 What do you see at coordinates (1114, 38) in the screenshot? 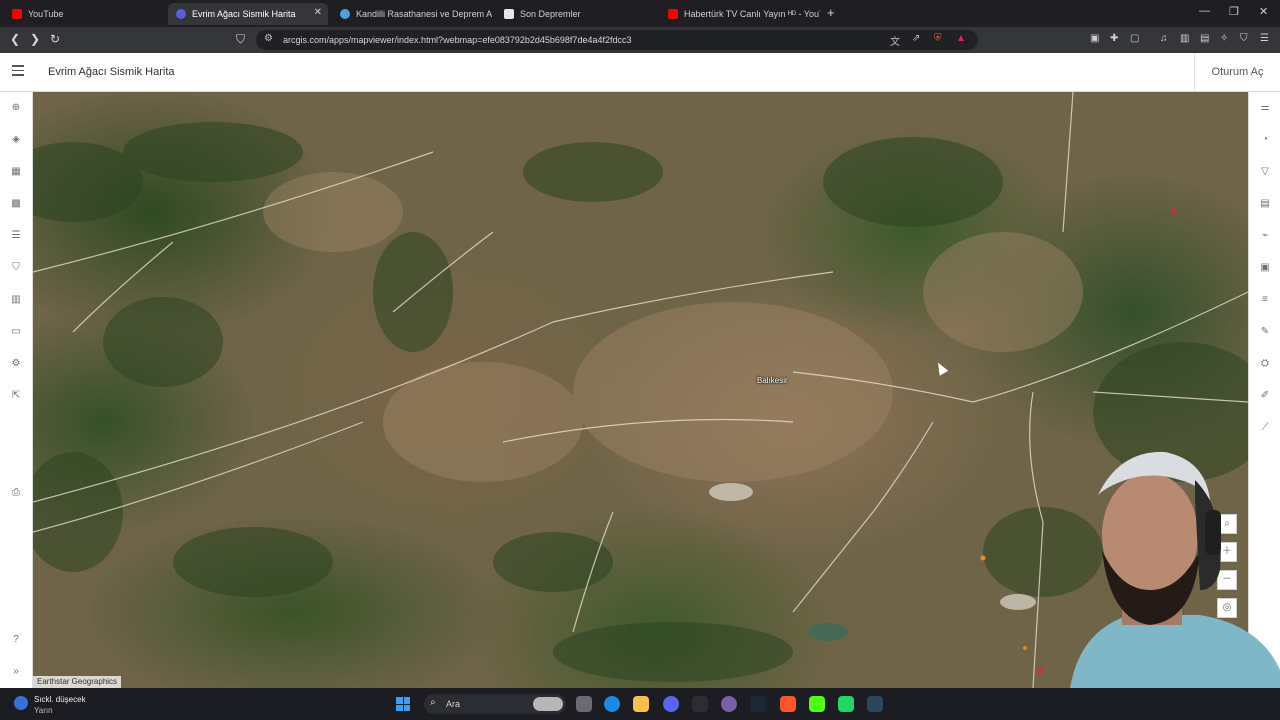
I see `puzzle-icon: ✚` at bounding box center [1114, 38].